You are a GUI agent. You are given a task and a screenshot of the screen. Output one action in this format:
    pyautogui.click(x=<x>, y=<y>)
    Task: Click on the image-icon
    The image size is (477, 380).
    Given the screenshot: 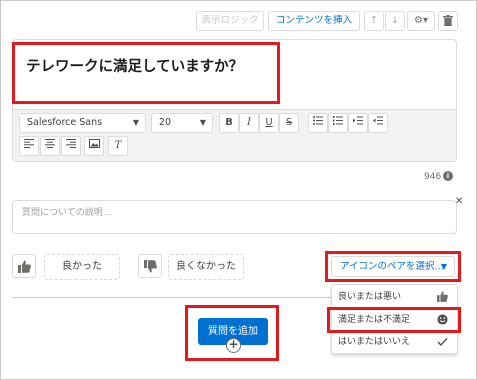 What is the action you would take?
    pyautogui.click(x=94, y=146)
    